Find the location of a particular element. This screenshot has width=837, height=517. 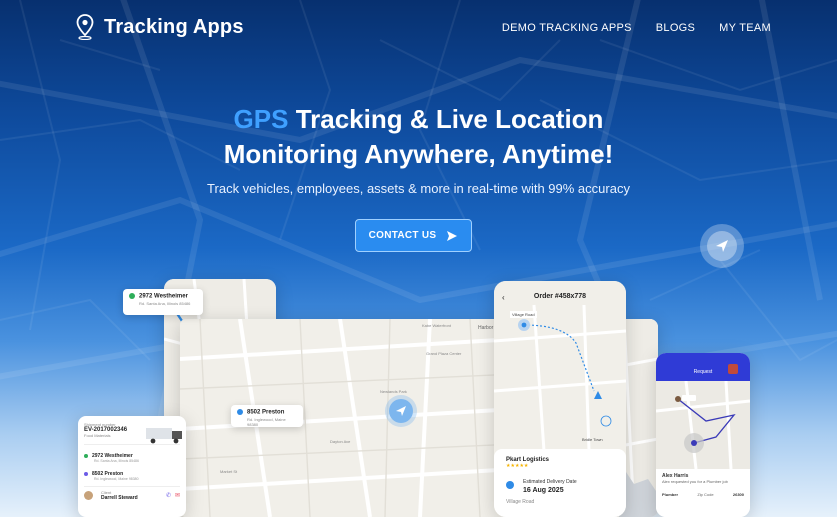

contact-us-label: CONTACT US is located at coordinates (402, 235).